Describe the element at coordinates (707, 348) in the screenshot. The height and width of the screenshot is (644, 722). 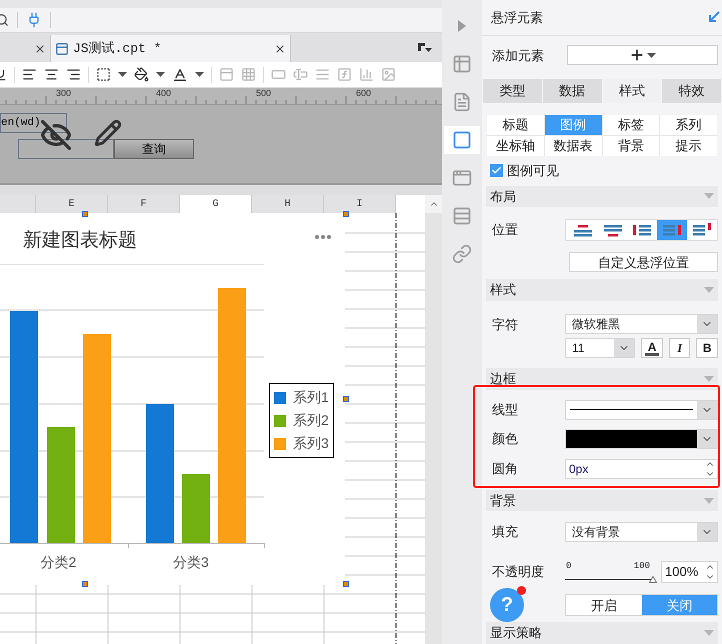
I see `bold-button: B` at that location.